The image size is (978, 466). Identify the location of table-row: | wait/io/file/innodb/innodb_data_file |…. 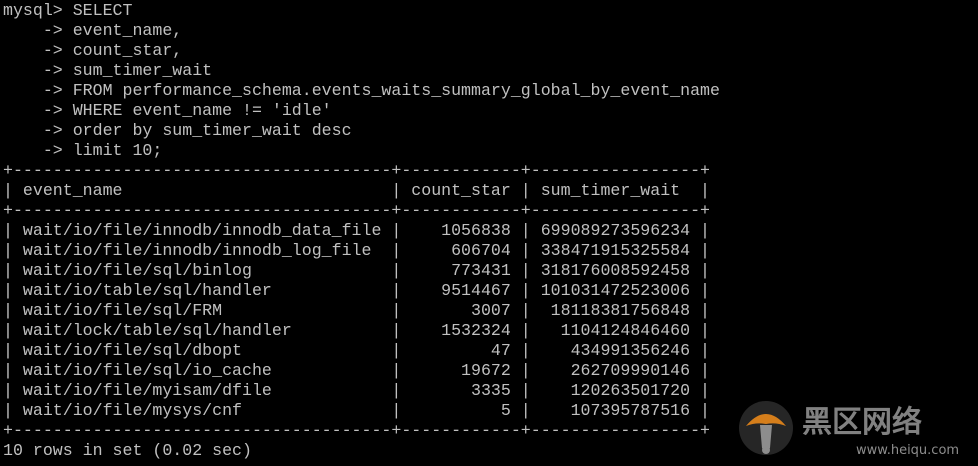
(357, 230).